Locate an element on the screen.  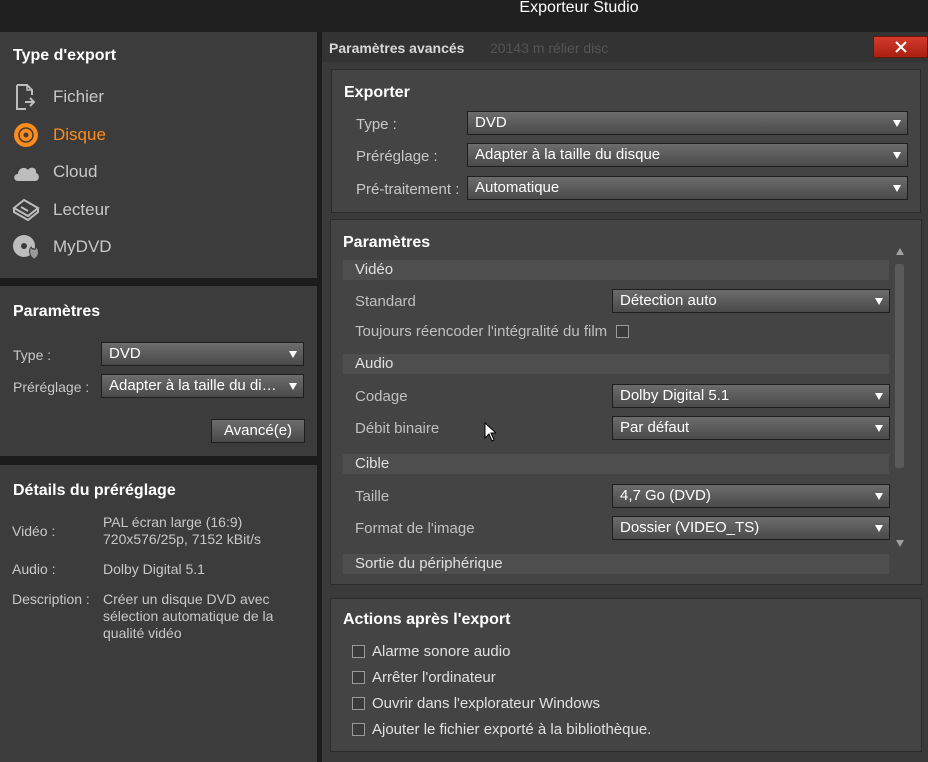
export-type-title: Type d'export is located at coordinates (65, 55).